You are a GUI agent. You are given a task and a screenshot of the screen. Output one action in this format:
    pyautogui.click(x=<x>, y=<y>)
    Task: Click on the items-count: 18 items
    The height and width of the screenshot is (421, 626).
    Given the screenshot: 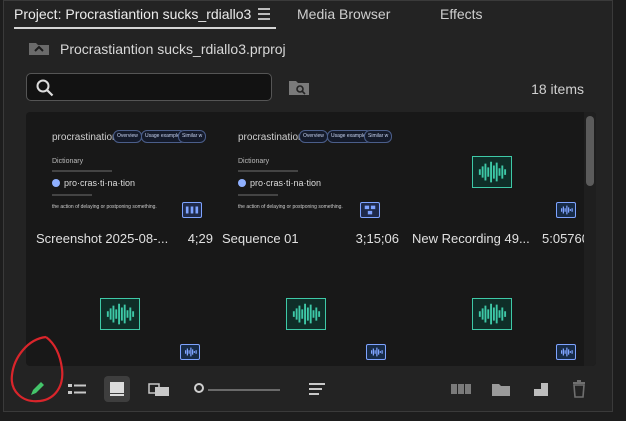 What is the action you would take?
    pyautogui.click(x=557, y=89)
    